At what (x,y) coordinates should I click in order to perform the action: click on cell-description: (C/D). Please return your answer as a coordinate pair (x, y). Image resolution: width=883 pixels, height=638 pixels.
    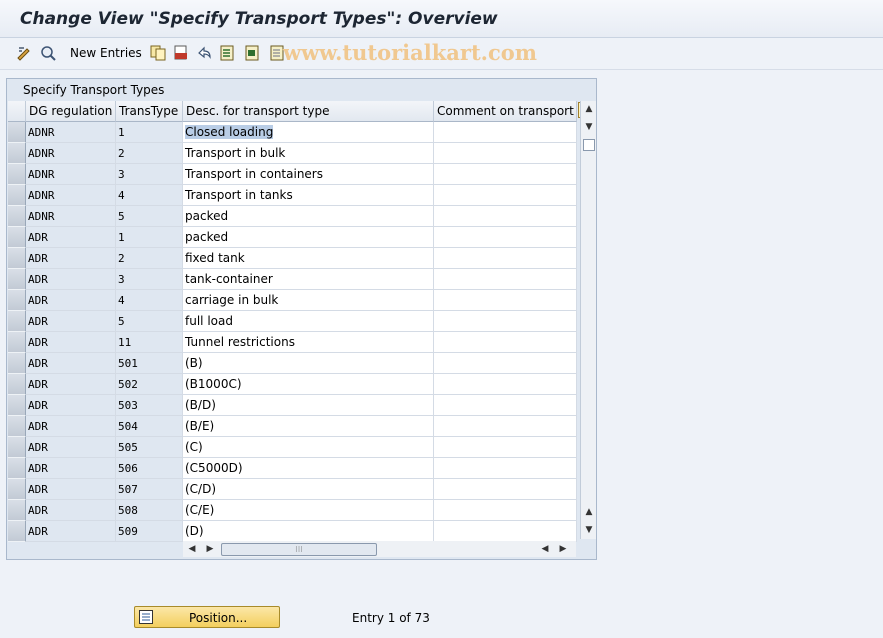
    Looking at the image, I should click on (308, 489).